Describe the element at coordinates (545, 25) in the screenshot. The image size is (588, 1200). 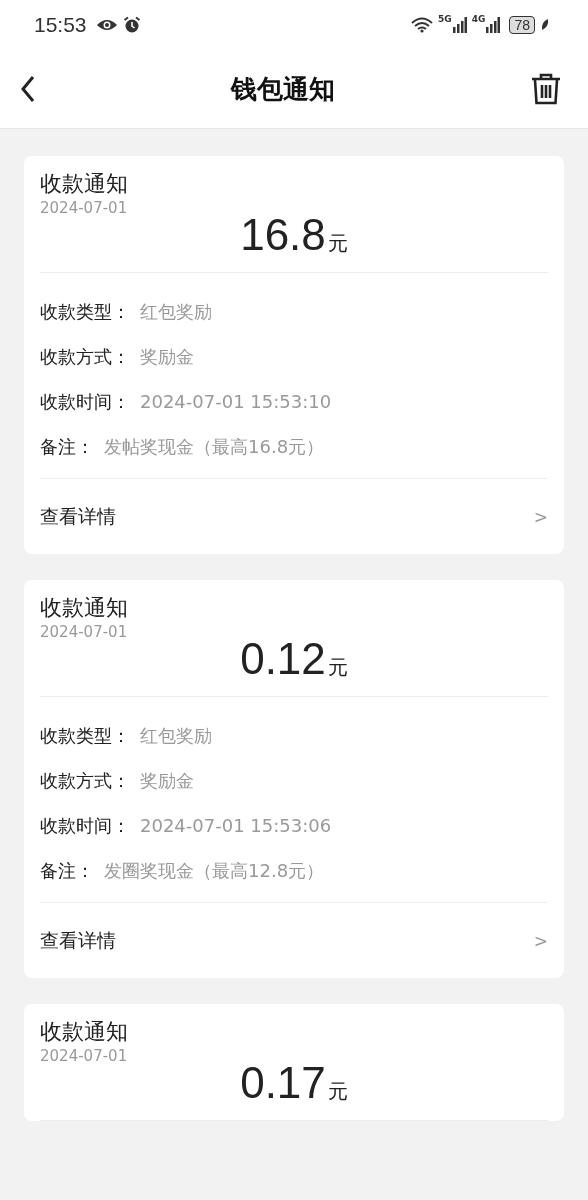
I see `leaf-icon` at that location.